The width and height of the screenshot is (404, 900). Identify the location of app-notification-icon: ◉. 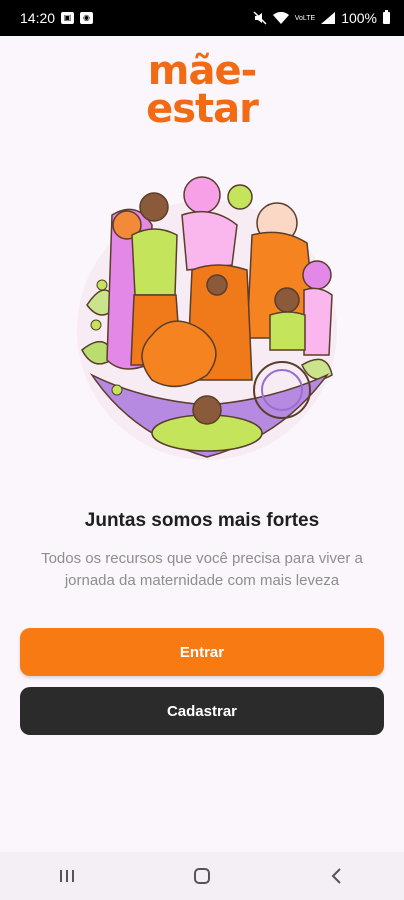
(87, 18).